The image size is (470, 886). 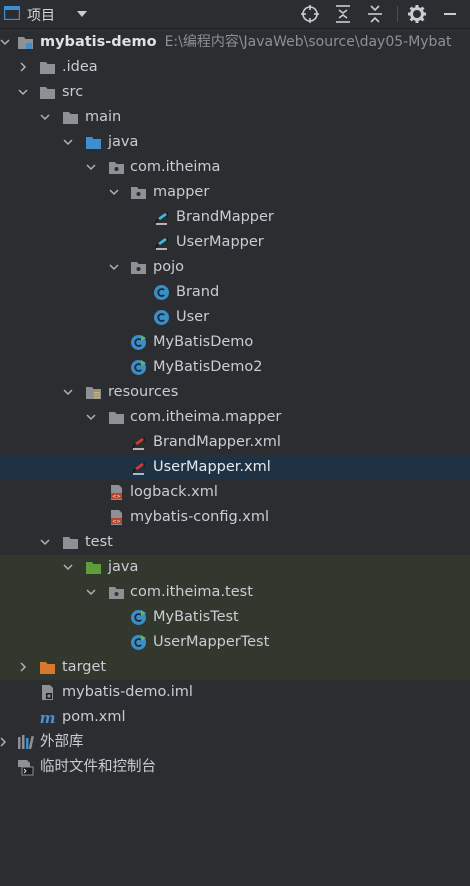 What do you see at coordinates (94, 717) in the screenshot?
I see `tree-item-label: pom.xml` at bounding box center [94, 717].